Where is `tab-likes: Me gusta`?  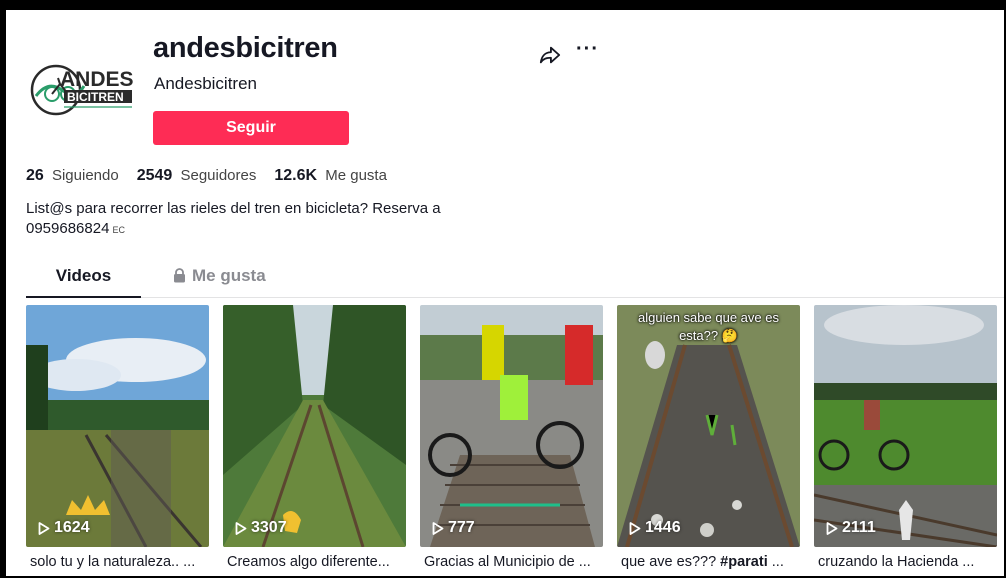 tab-likes: Me gusta is located at coordinates (219, 282).